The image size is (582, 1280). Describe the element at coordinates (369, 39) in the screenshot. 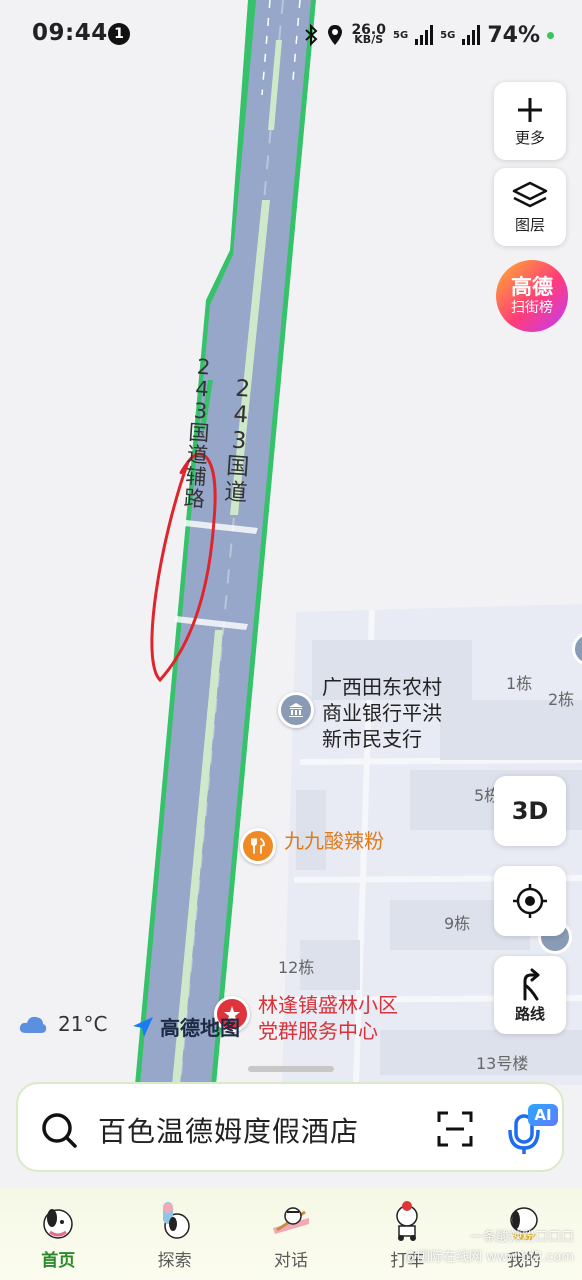

I see `net-speed-unit: KB/S` at that location.